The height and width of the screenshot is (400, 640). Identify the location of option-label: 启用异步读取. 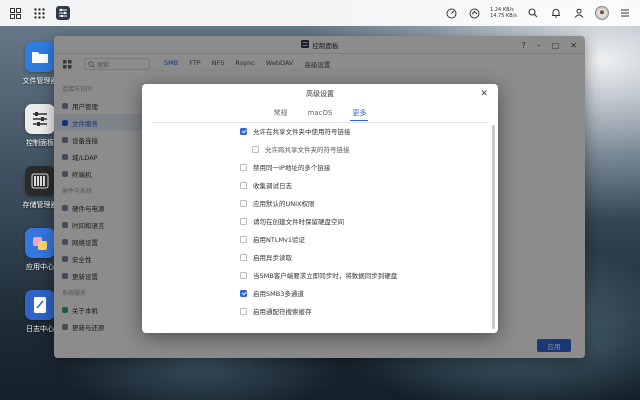
(272, 258).